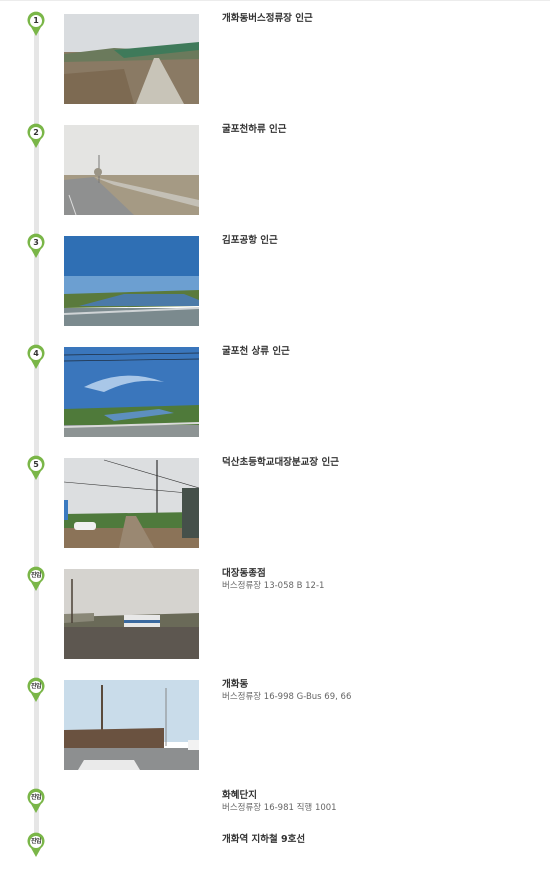  I want to click on stop-badge: 5, so click(36, 464).